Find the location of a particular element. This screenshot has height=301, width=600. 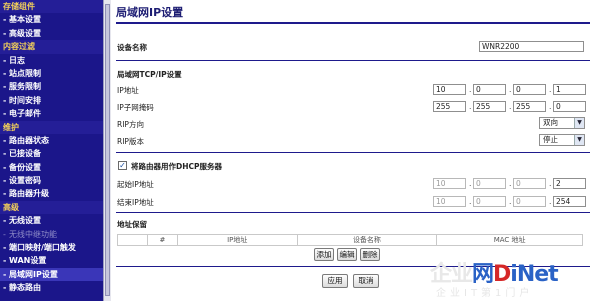

title-divider is located at coordinates (353, 23).